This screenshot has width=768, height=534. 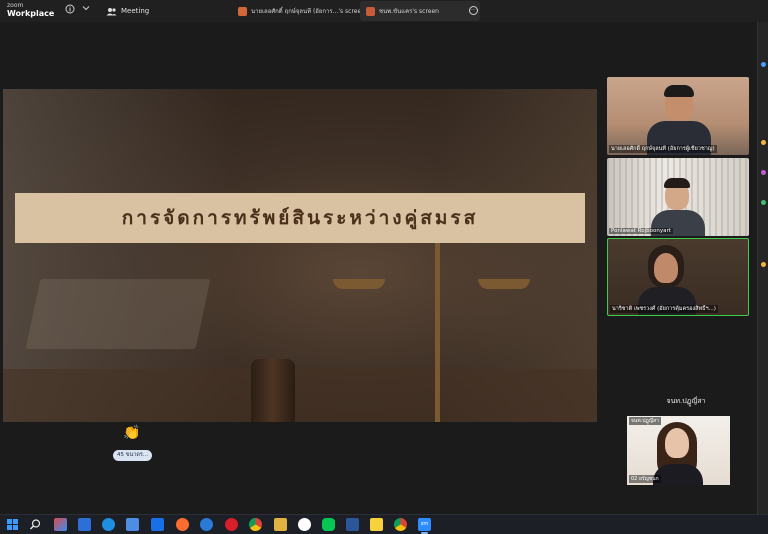 I want to click on side-panel-edge, so click(x=762, y=268).